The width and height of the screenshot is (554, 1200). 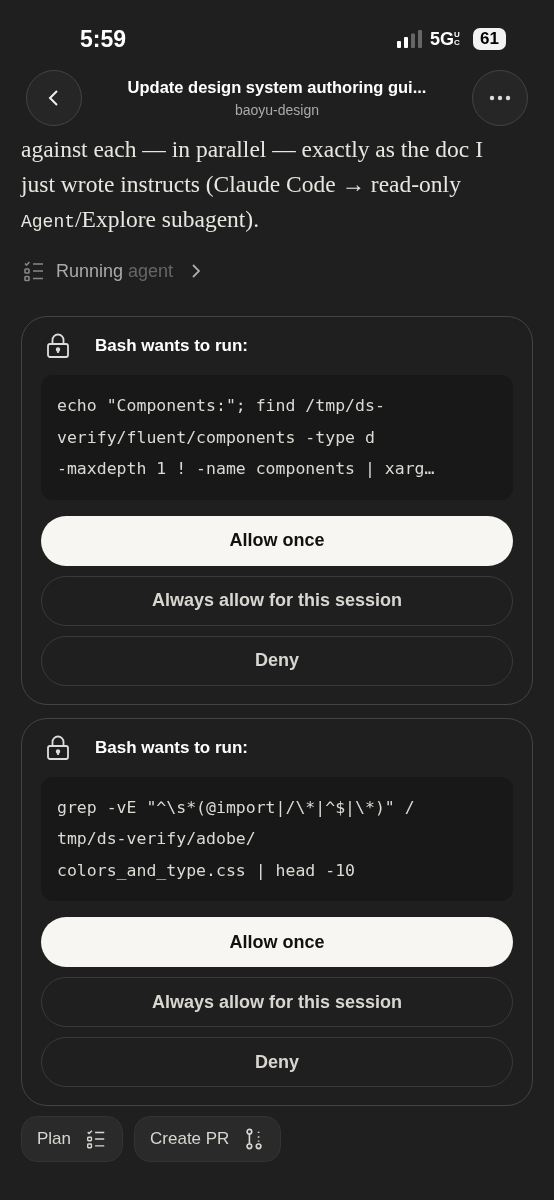 What do you see at coordinates (442, 39) in the screenshot?
I see `network-label: 5G` at bounding box center [442, 39].